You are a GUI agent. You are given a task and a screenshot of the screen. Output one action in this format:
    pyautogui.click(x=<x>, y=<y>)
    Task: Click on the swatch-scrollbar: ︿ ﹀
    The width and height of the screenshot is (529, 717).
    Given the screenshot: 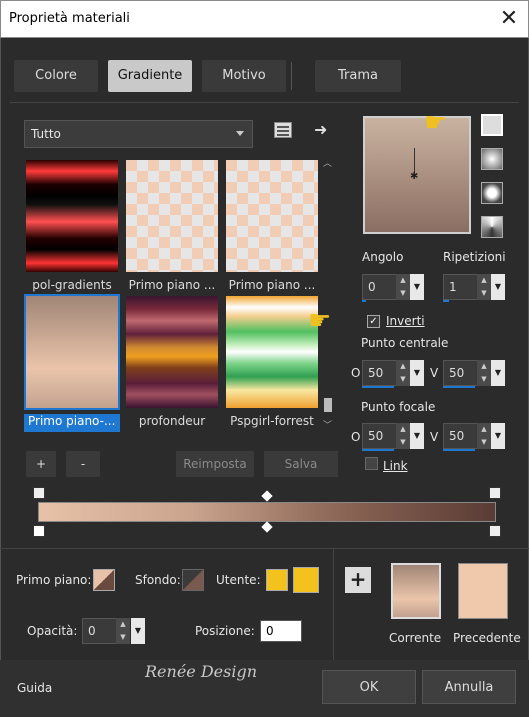 What is the action you would take?
    pyautogui.click(x=328, y=294)
    